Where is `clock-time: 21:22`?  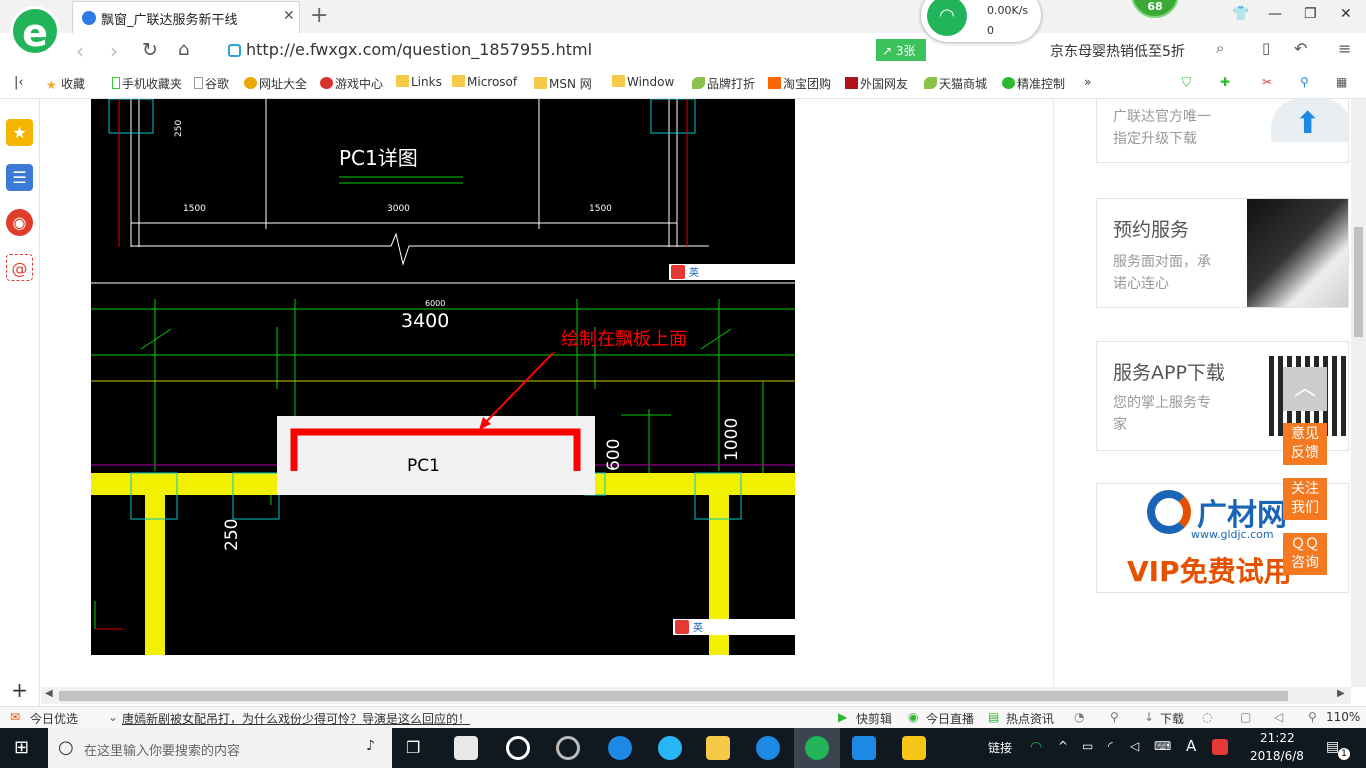
clock-time: 21:22 is located at coordinates (1277, 738).